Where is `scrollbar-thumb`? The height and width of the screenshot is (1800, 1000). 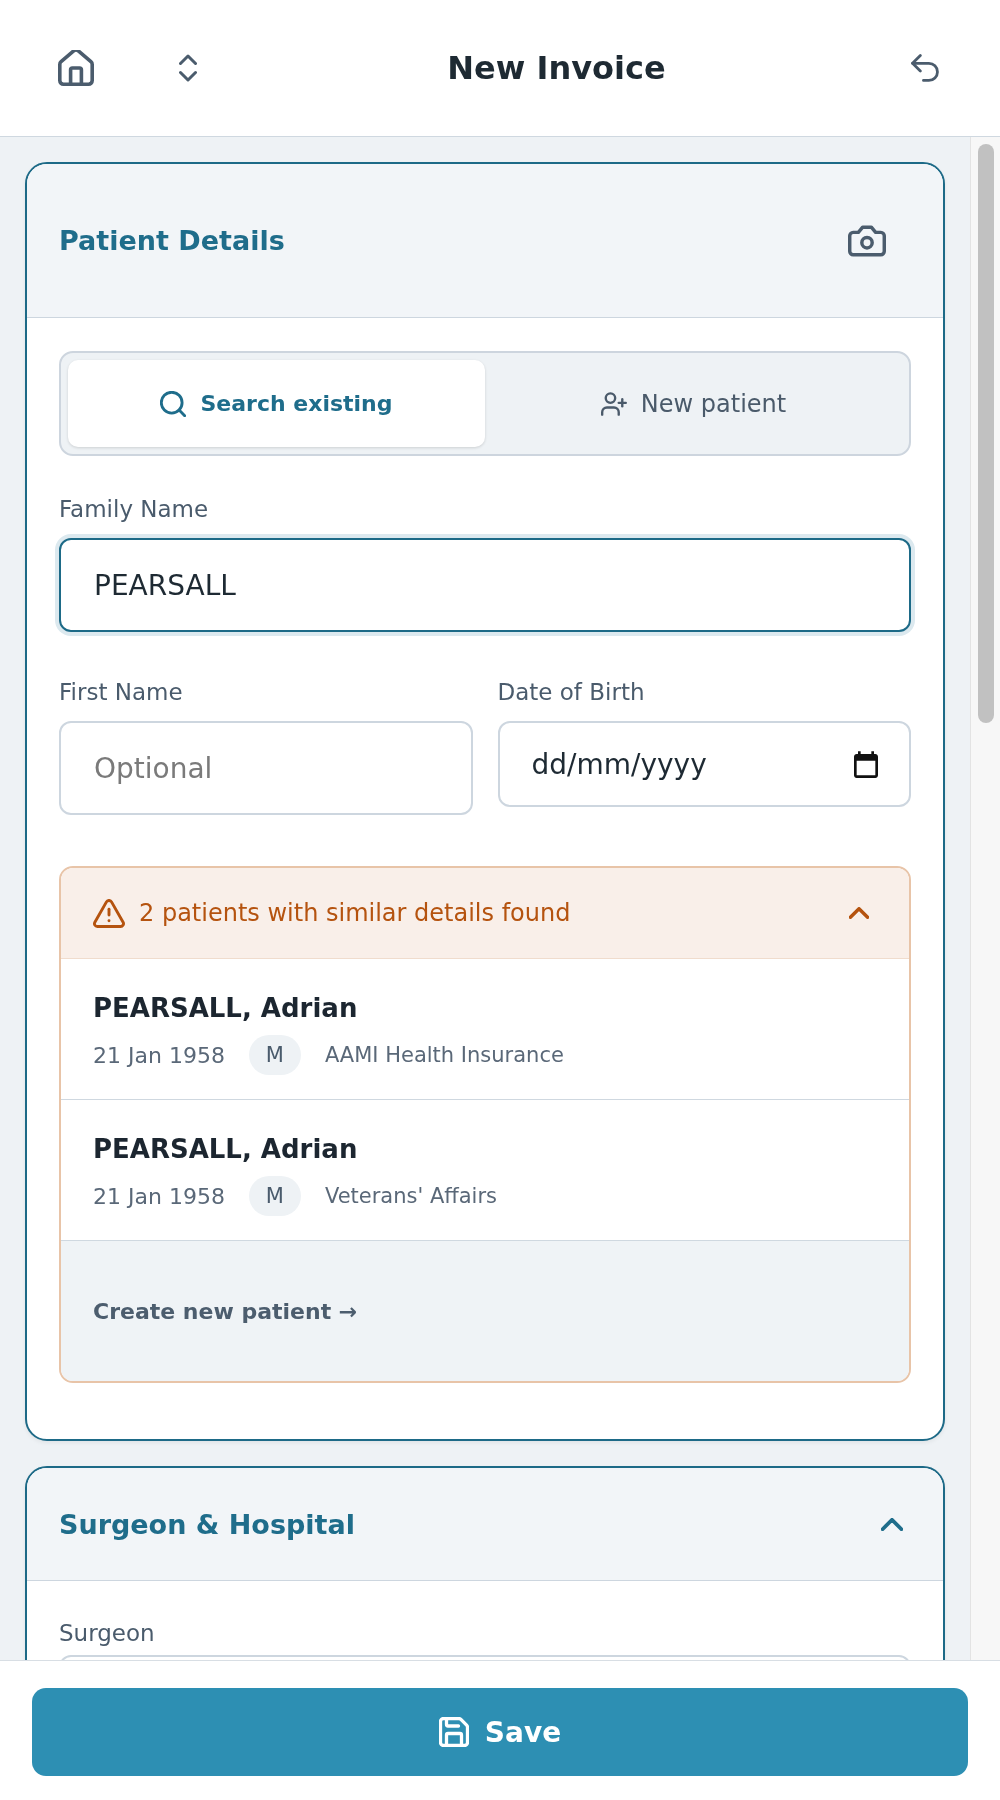 scrollbar-thumb is located at coordinates (986, 433).